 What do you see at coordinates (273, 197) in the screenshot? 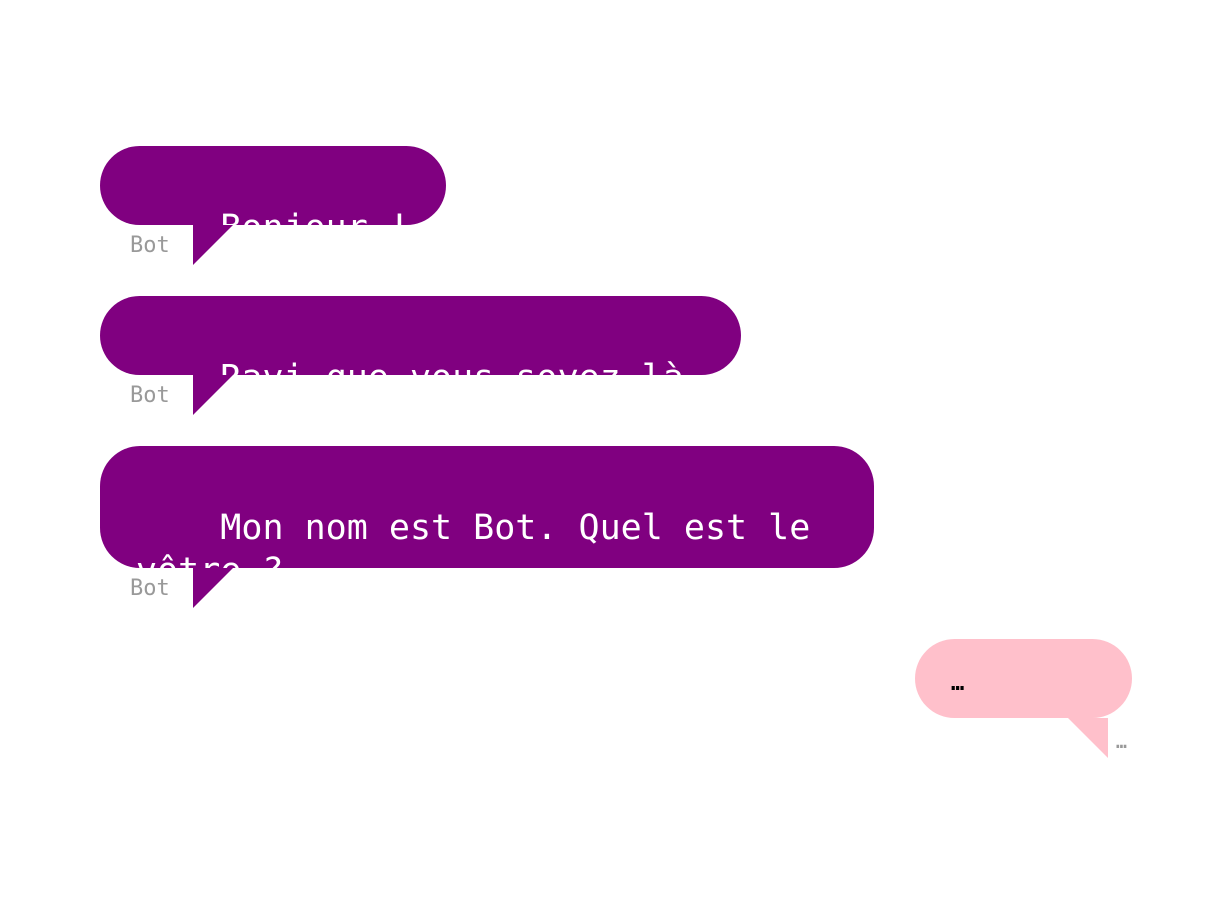
I see `bot-message-bubble: Bonjour !` at bounding box center [273, 197].